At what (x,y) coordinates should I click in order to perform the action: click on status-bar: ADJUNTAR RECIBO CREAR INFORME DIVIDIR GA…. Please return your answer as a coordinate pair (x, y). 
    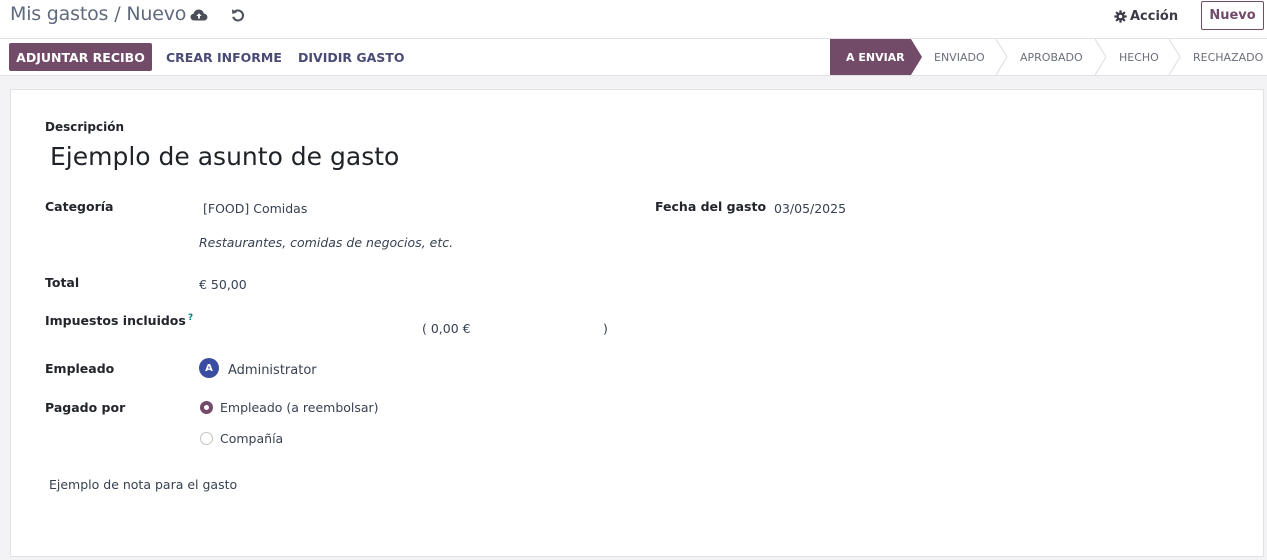
    Looking at the image, I should click on (633, 57).